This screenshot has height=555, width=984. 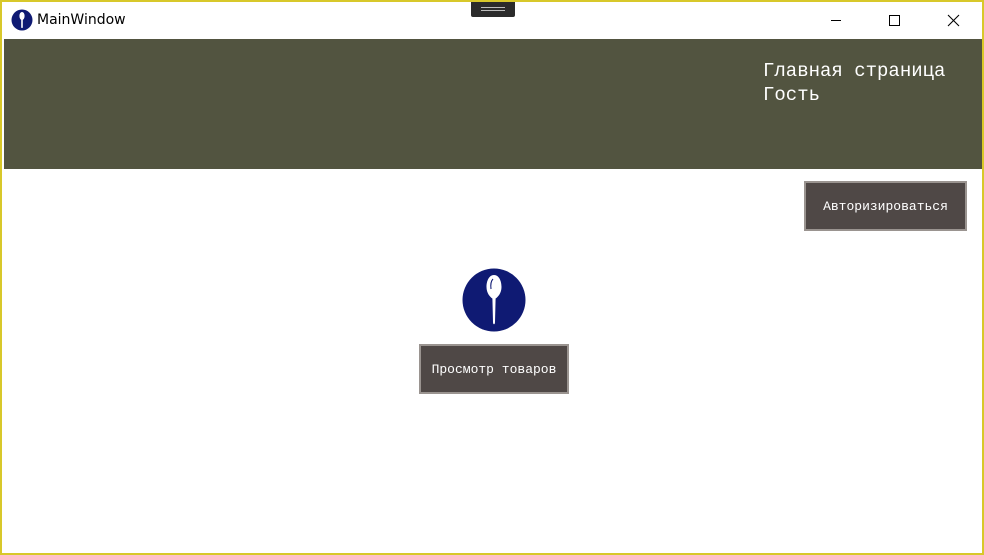 What do you see at coordinates (854, 71) in the screenshot?
I see `page-title: Главная страница` at bounding box center [854, 71].